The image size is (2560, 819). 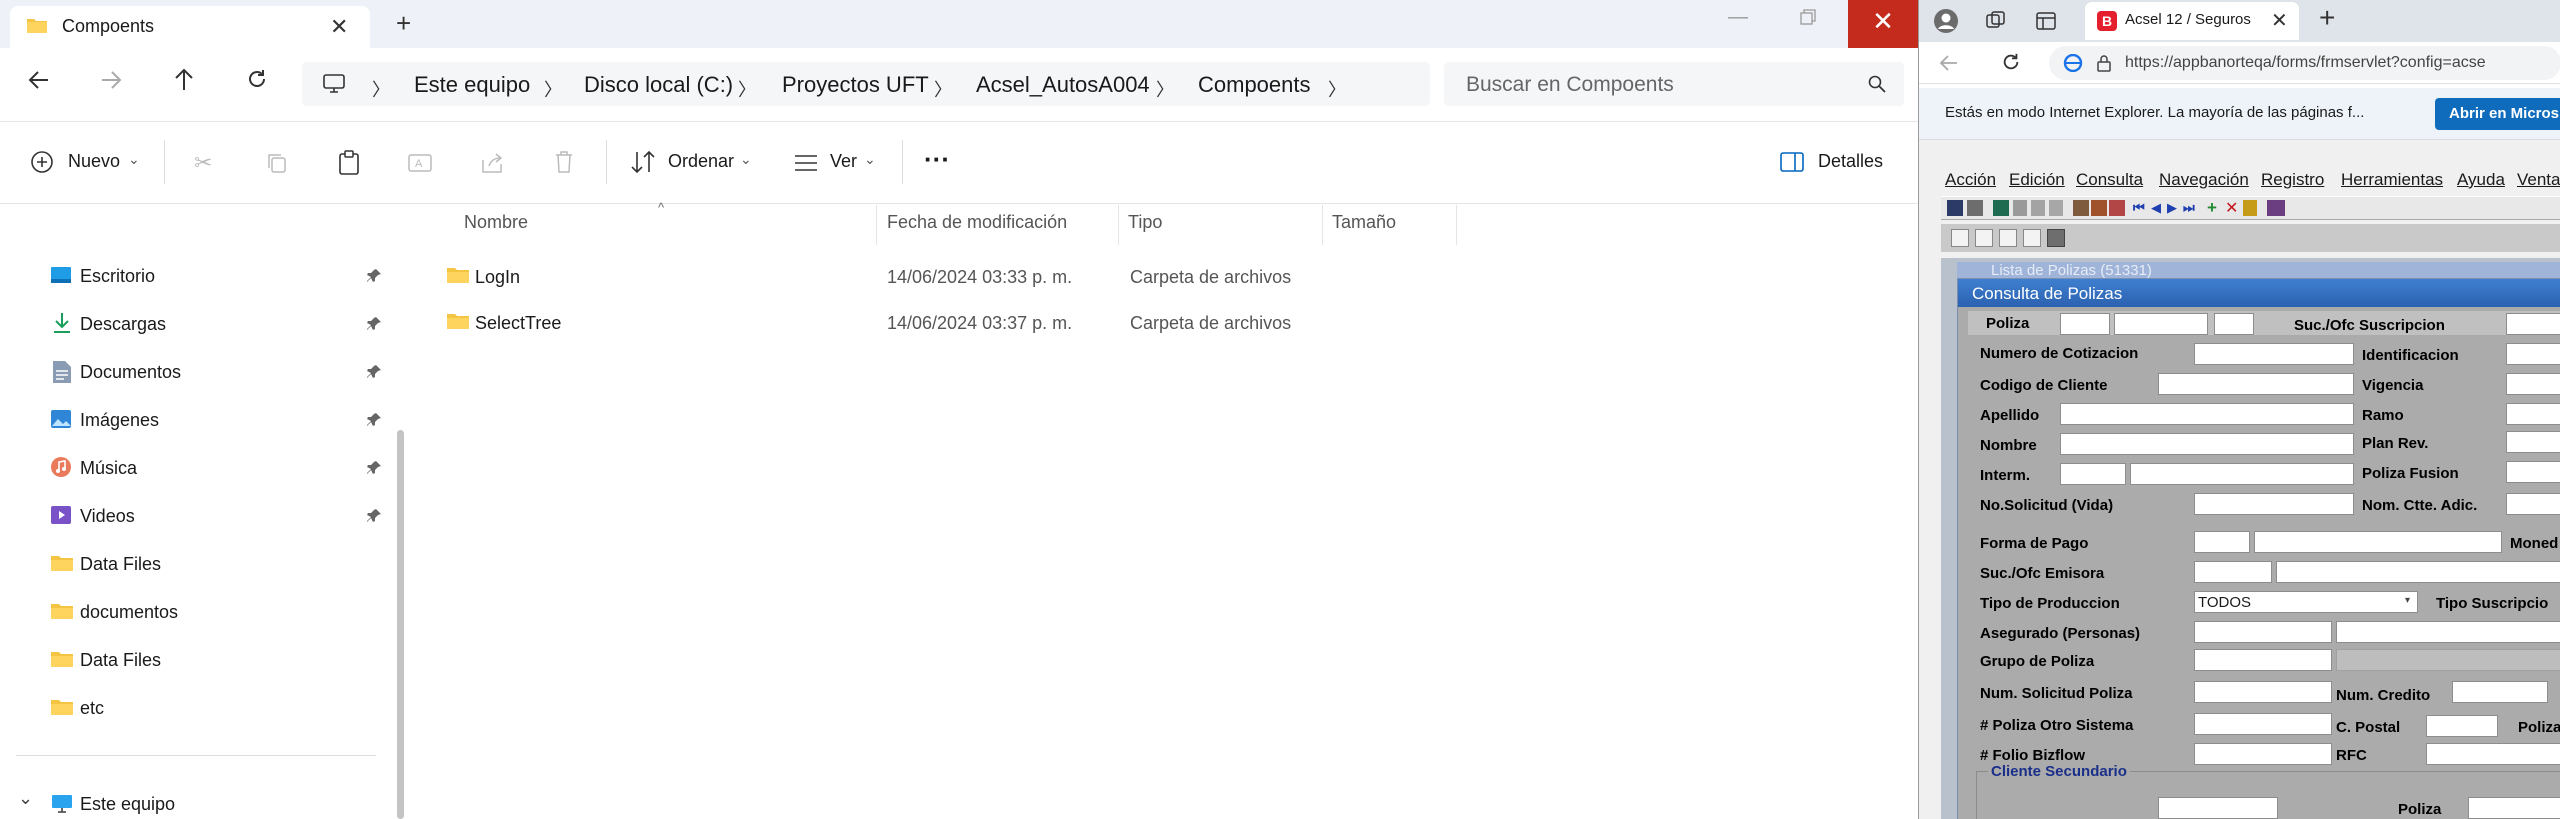 What do you see at coordinates (2500, 692) in the screenshot?
I see `num-credito-field` at bounding box center [2500, 692].